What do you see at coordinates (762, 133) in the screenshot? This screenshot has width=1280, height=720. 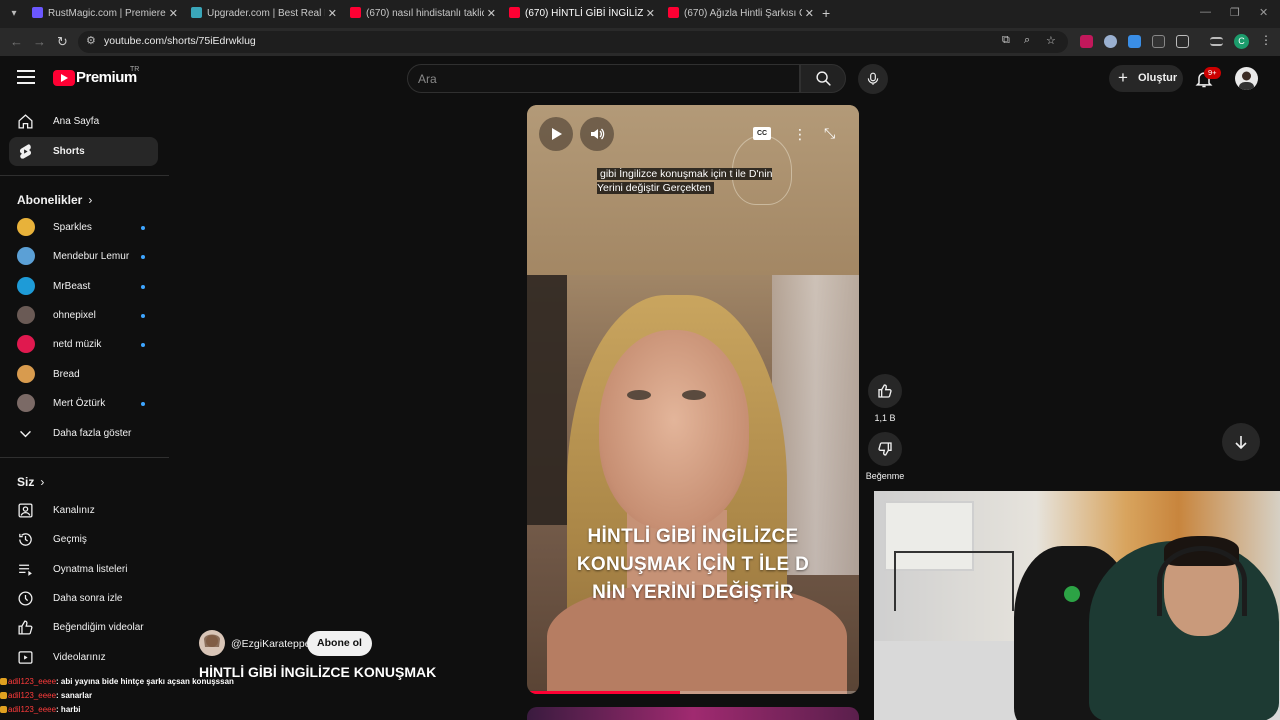 I see `captions-button: CC` at bounding box center [762, 133].